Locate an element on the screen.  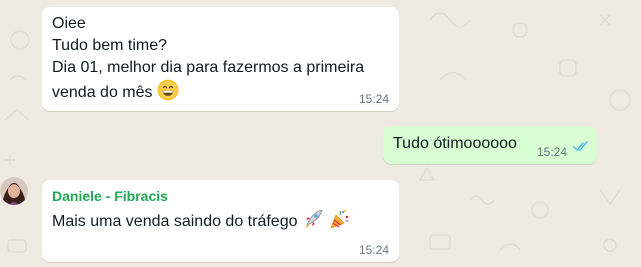
avatar is located at coordinates (14, 191).